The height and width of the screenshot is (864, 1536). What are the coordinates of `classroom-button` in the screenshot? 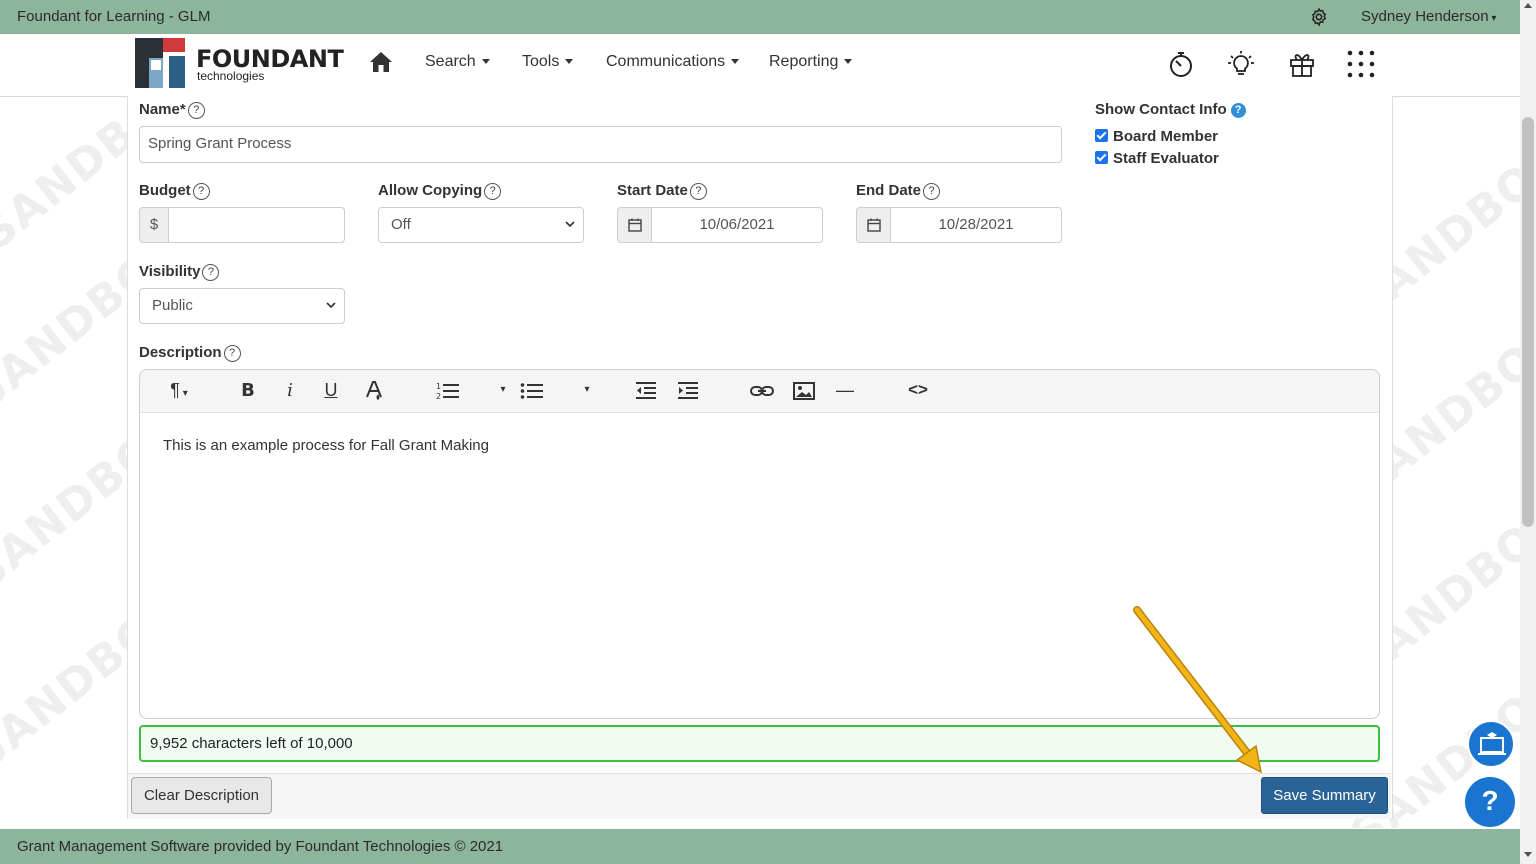 It's located at (1491, 744).